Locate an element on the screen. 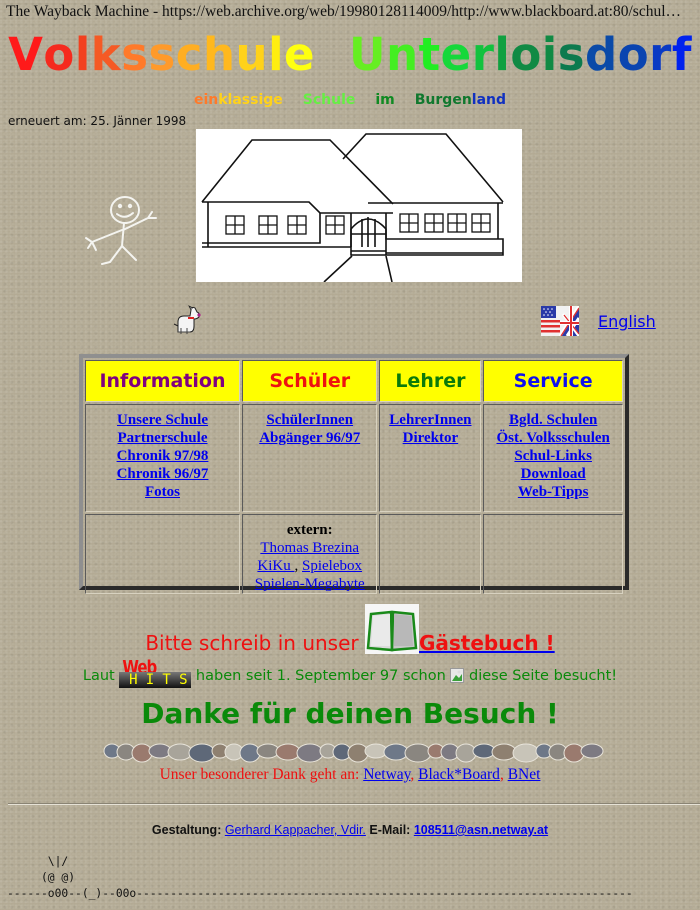 This screenshot has width=700, height=910. subtitle-part: land is located at coordinates (489, 100).